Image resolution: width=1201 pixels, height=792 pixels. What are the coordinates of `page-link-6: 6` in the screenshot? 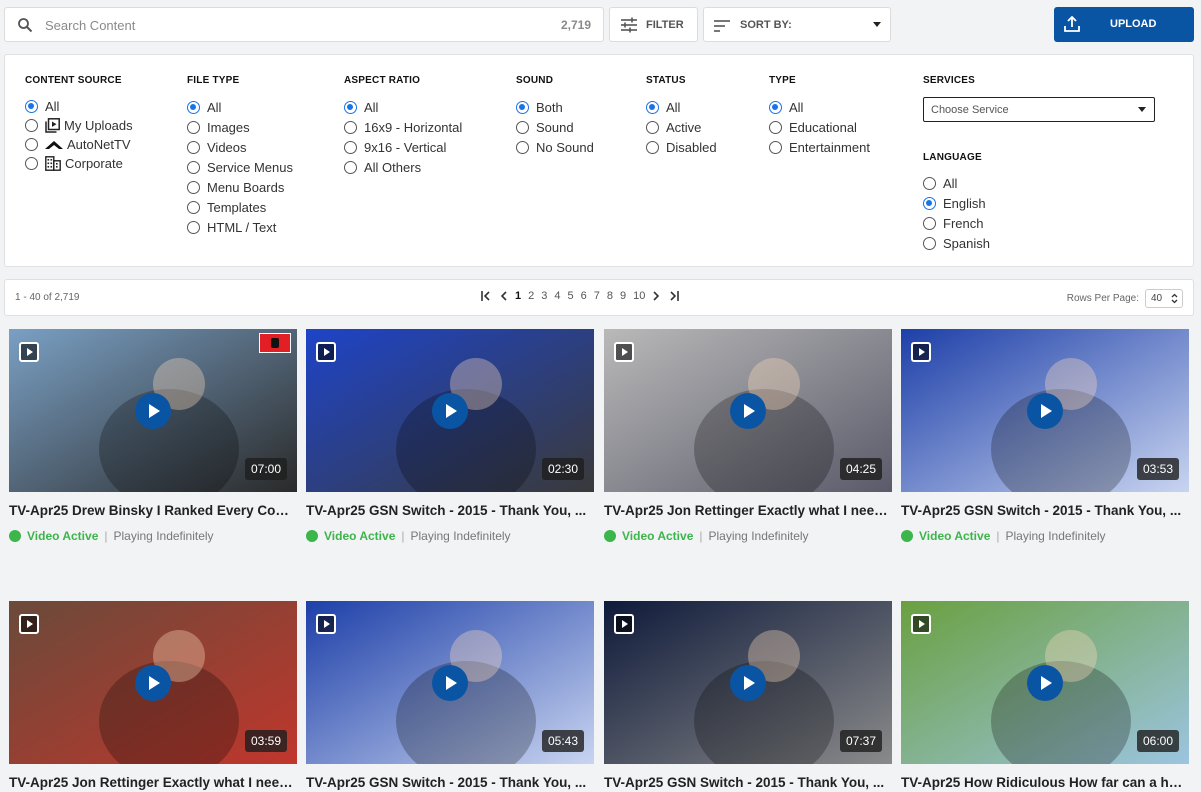 It's located at (584, 296).